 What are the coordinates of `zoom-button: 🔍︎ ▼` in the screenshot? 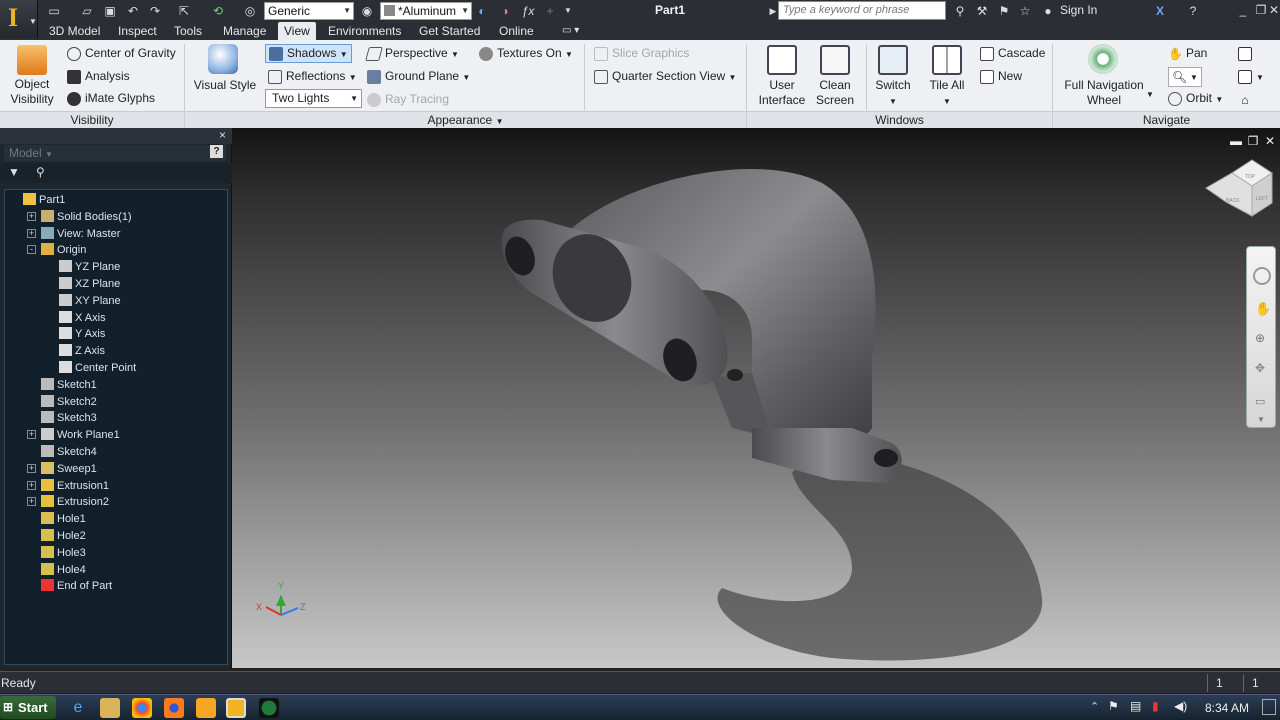 It's located at (1185, 77).